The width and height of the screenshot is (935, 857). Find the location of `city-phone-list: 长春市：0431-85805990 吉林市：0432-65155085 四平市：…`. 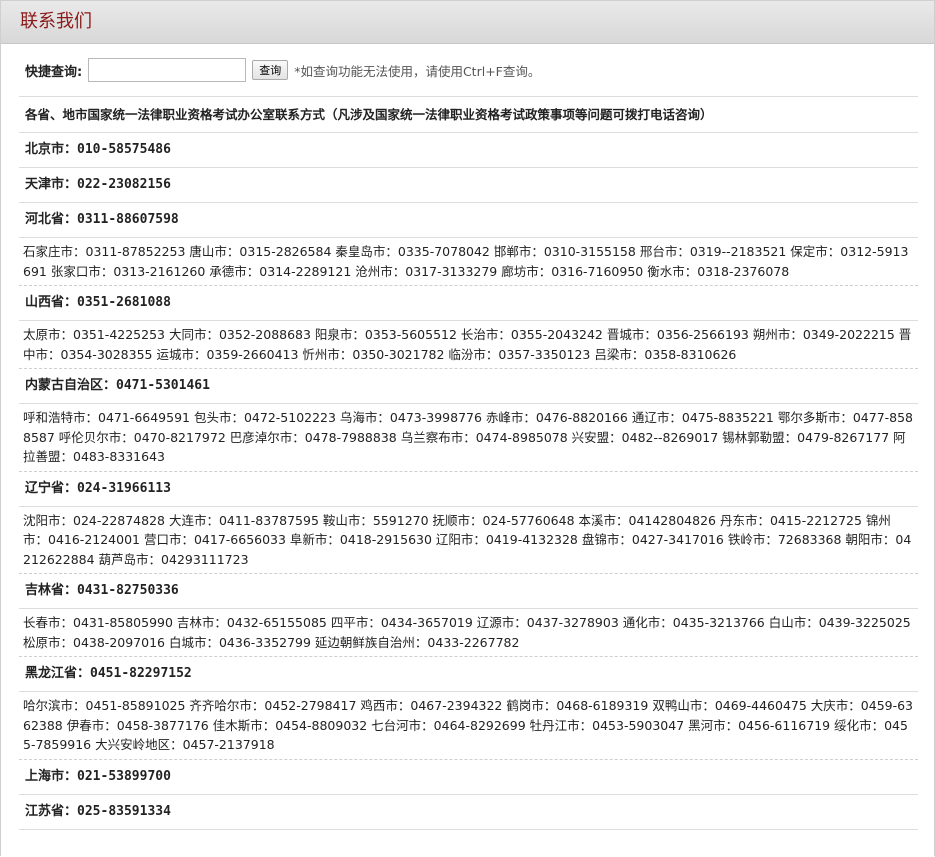

city-phone-list: 长春市：0431-85805990 吉林市：0432-65155085 四平市：… is located at coordinates (468, 633).